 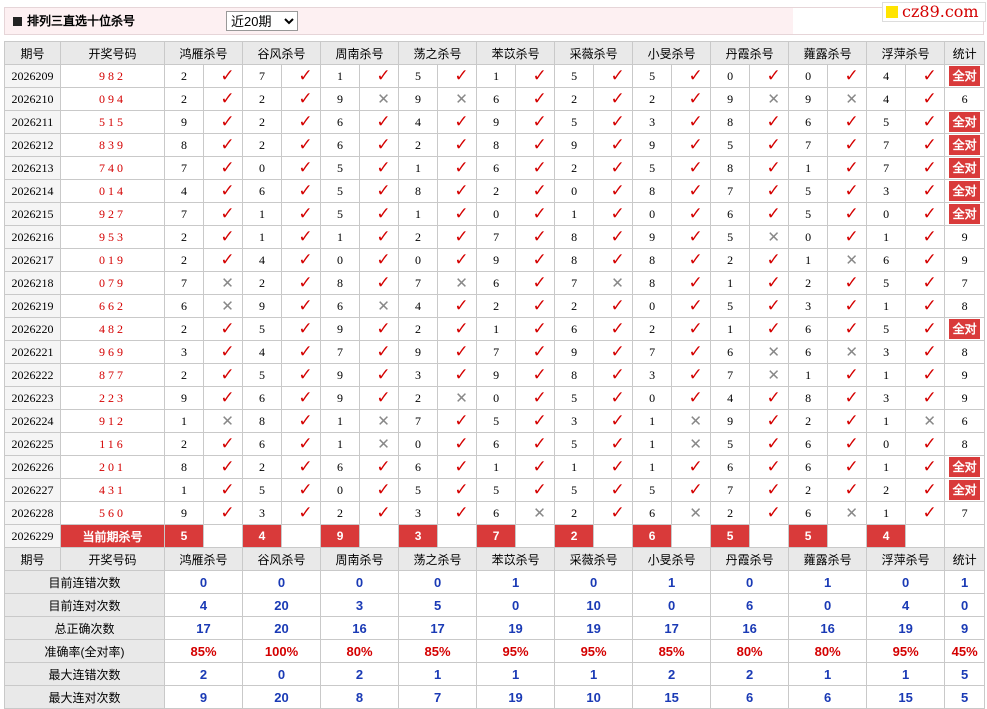 What do you see at coordinates (282, 651) in the screenshot?
I see `stat-value-cell: 100%` at bounding box center [282, 651].